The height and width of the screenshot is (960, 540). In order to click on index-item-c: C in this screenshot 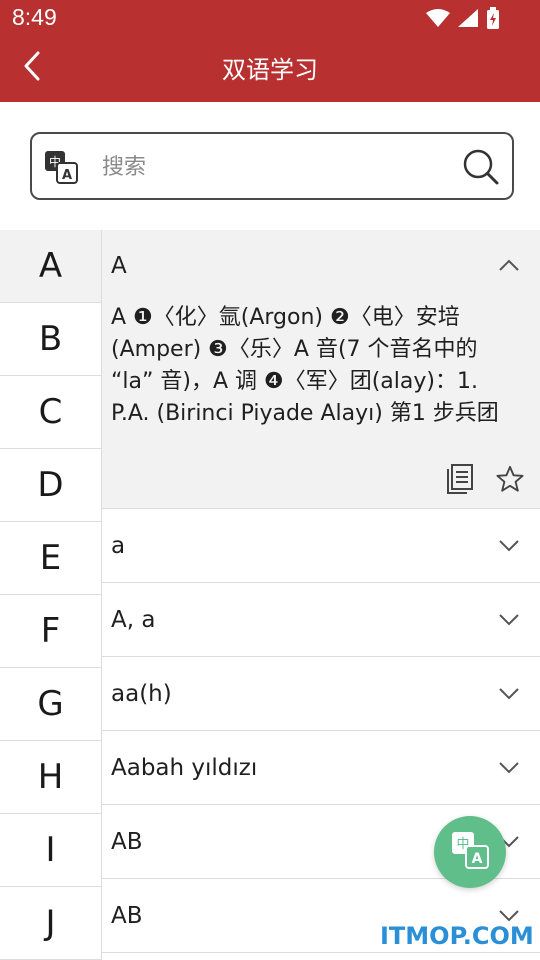, I will do `click(50, 412)`.